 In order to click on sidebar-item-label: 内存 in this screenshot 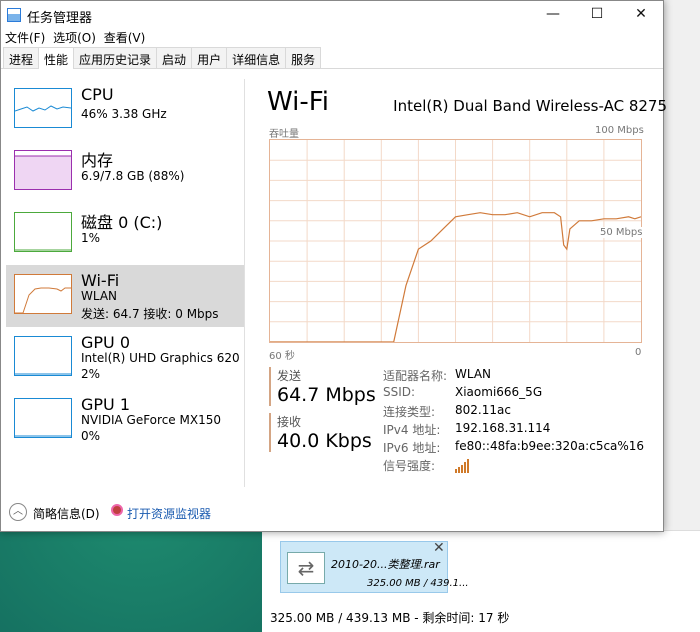, I will do `click(97, 160)`.